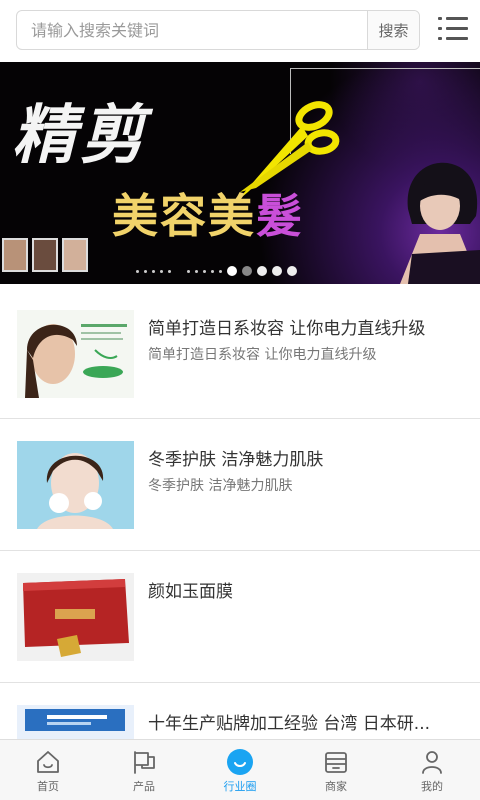  Describe the element at coordinates (144, 762) in the screenshot. I see `flag-icon` at that location.